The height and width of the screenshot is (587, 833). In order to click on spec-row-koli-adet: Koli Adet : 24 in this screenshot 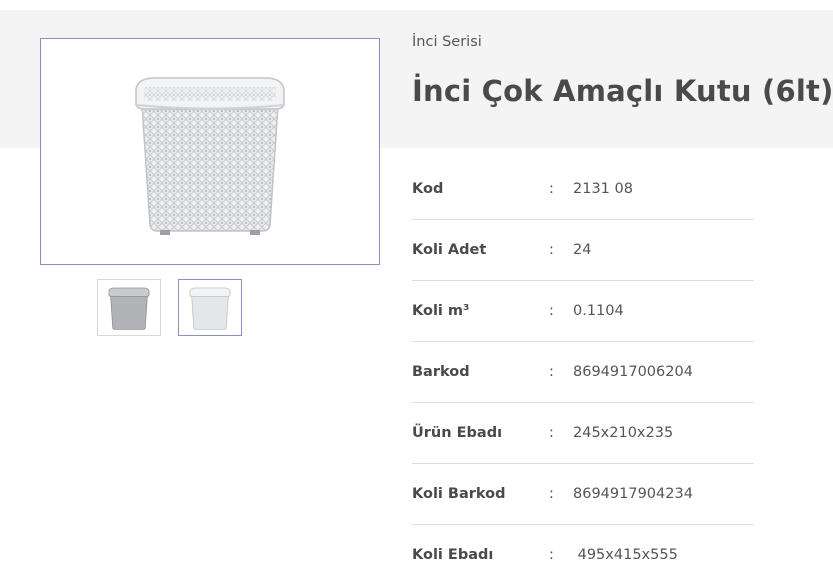, I will do `click(583, 250)`.